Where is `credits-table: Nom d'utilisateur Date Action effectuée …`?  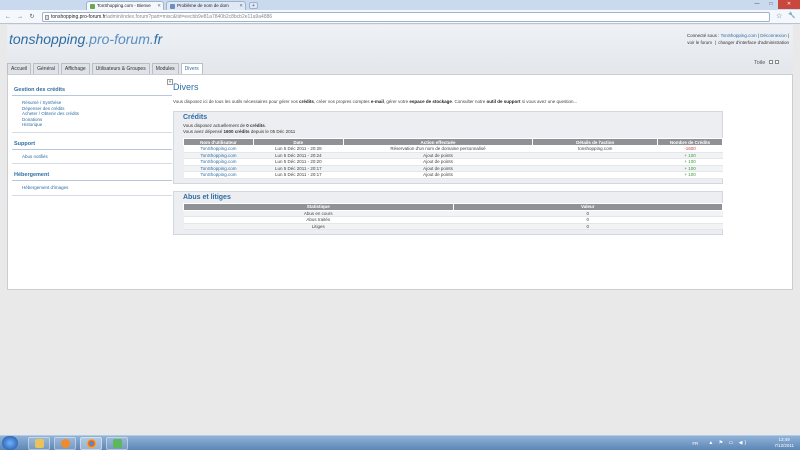 credits-table: Nom d'utilisateur Date Action effectuée … is located at coordinates (453, 158).